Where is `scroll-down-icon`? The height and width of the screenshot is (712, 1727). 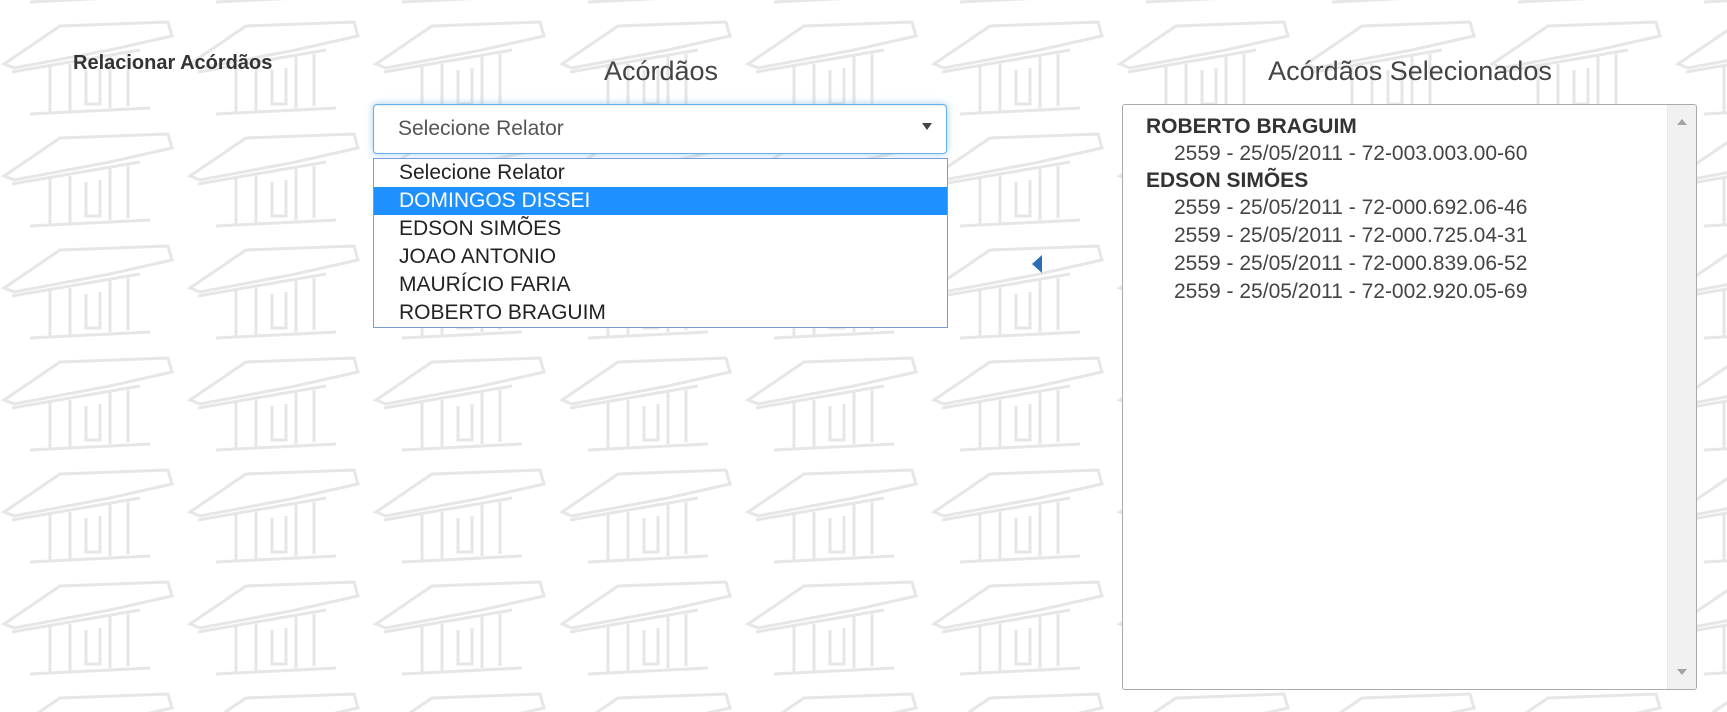 scroll-down-icon is located at coordinates (1682, 672).